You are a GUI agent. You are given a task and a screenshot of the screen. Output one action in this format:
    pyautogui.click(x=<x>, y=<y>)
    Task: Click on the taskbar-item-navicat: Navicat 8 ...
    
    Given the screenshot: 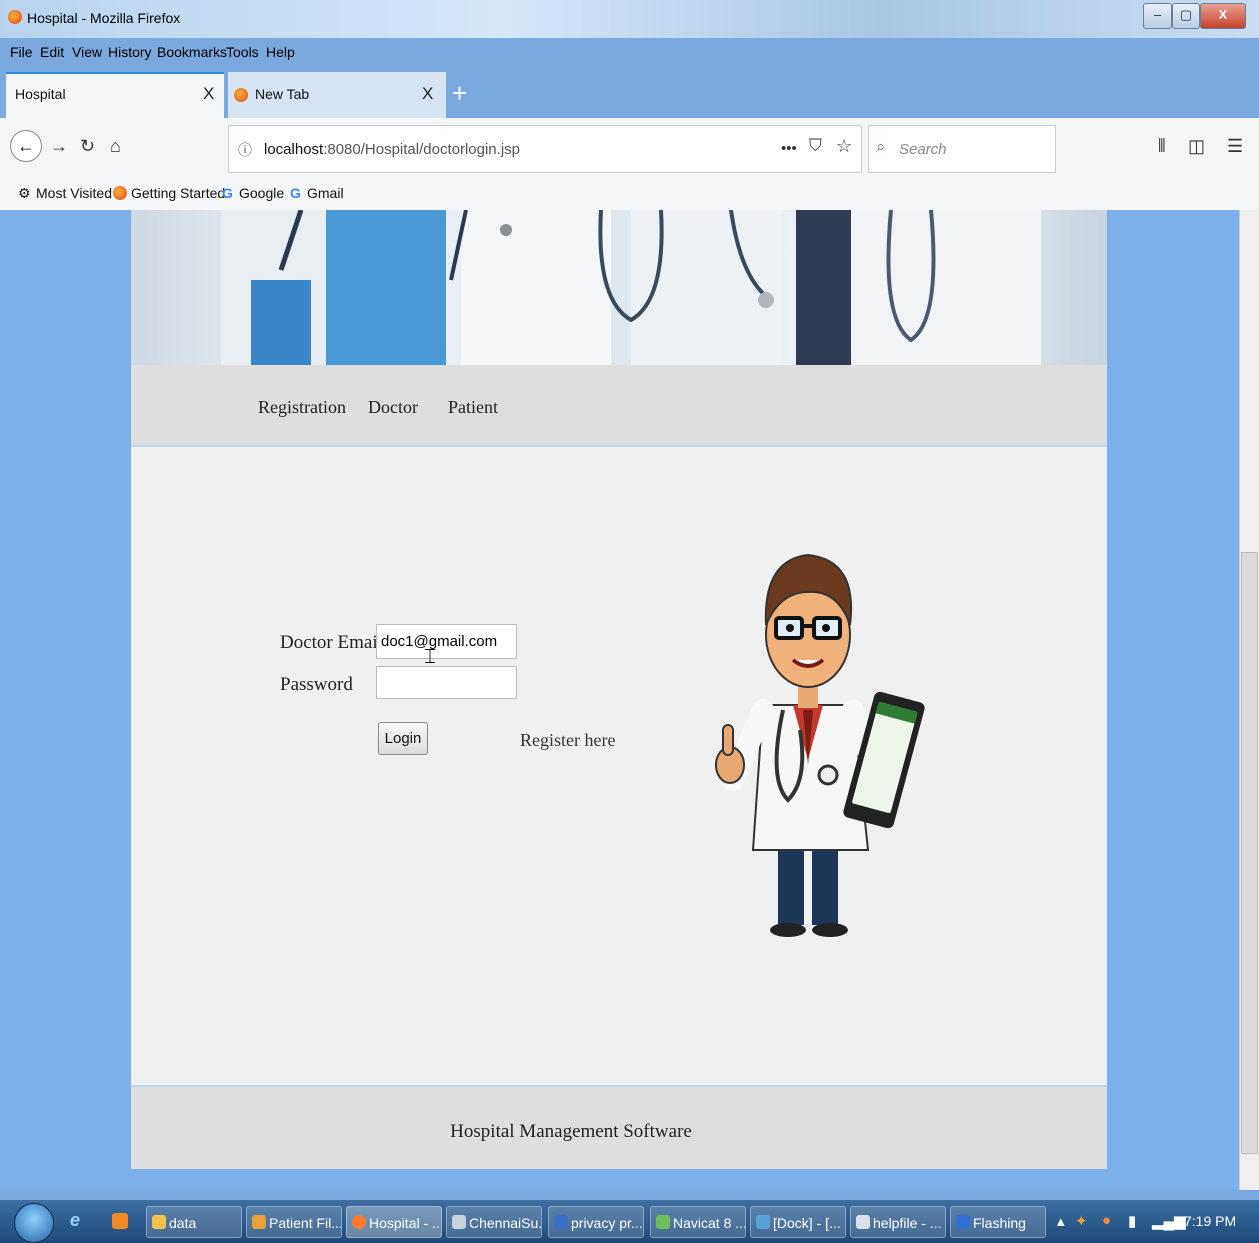 What is the action you would take?
    pyautogui.click(x=698, y=1222)
    